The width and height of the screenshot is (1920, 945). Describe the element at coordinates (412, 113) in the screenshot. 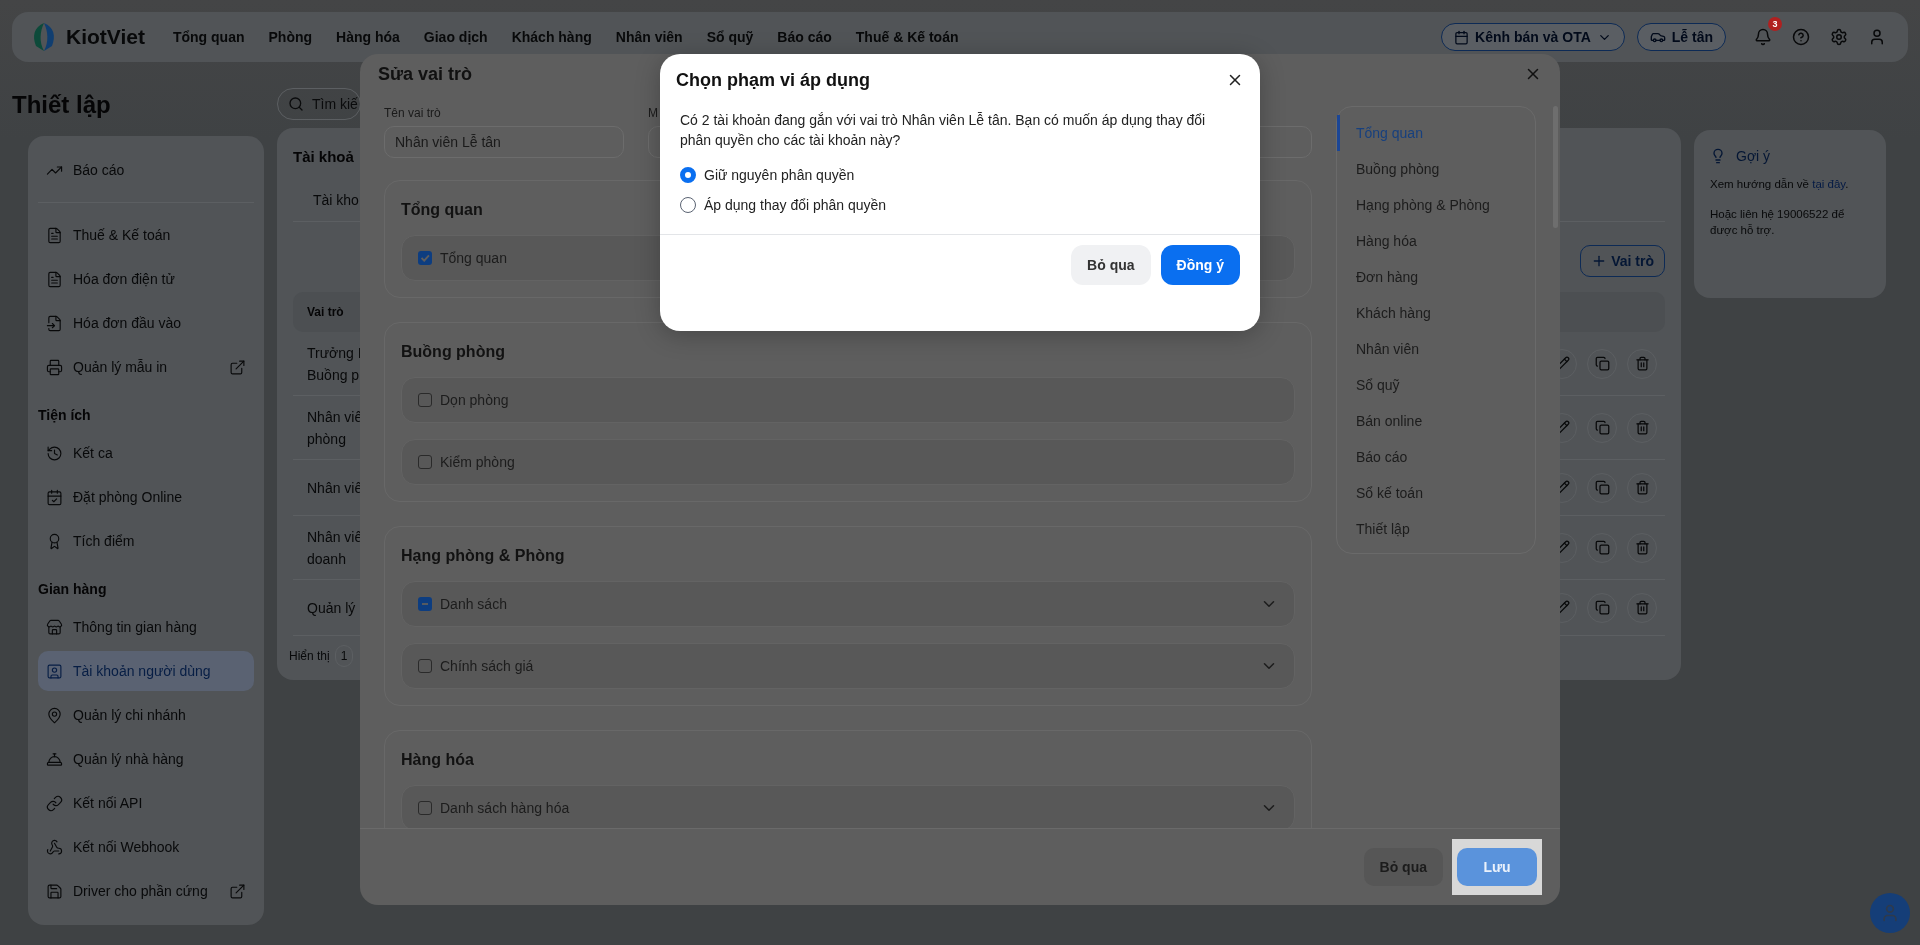

I see `field-label: Tên vai trò` at that location.